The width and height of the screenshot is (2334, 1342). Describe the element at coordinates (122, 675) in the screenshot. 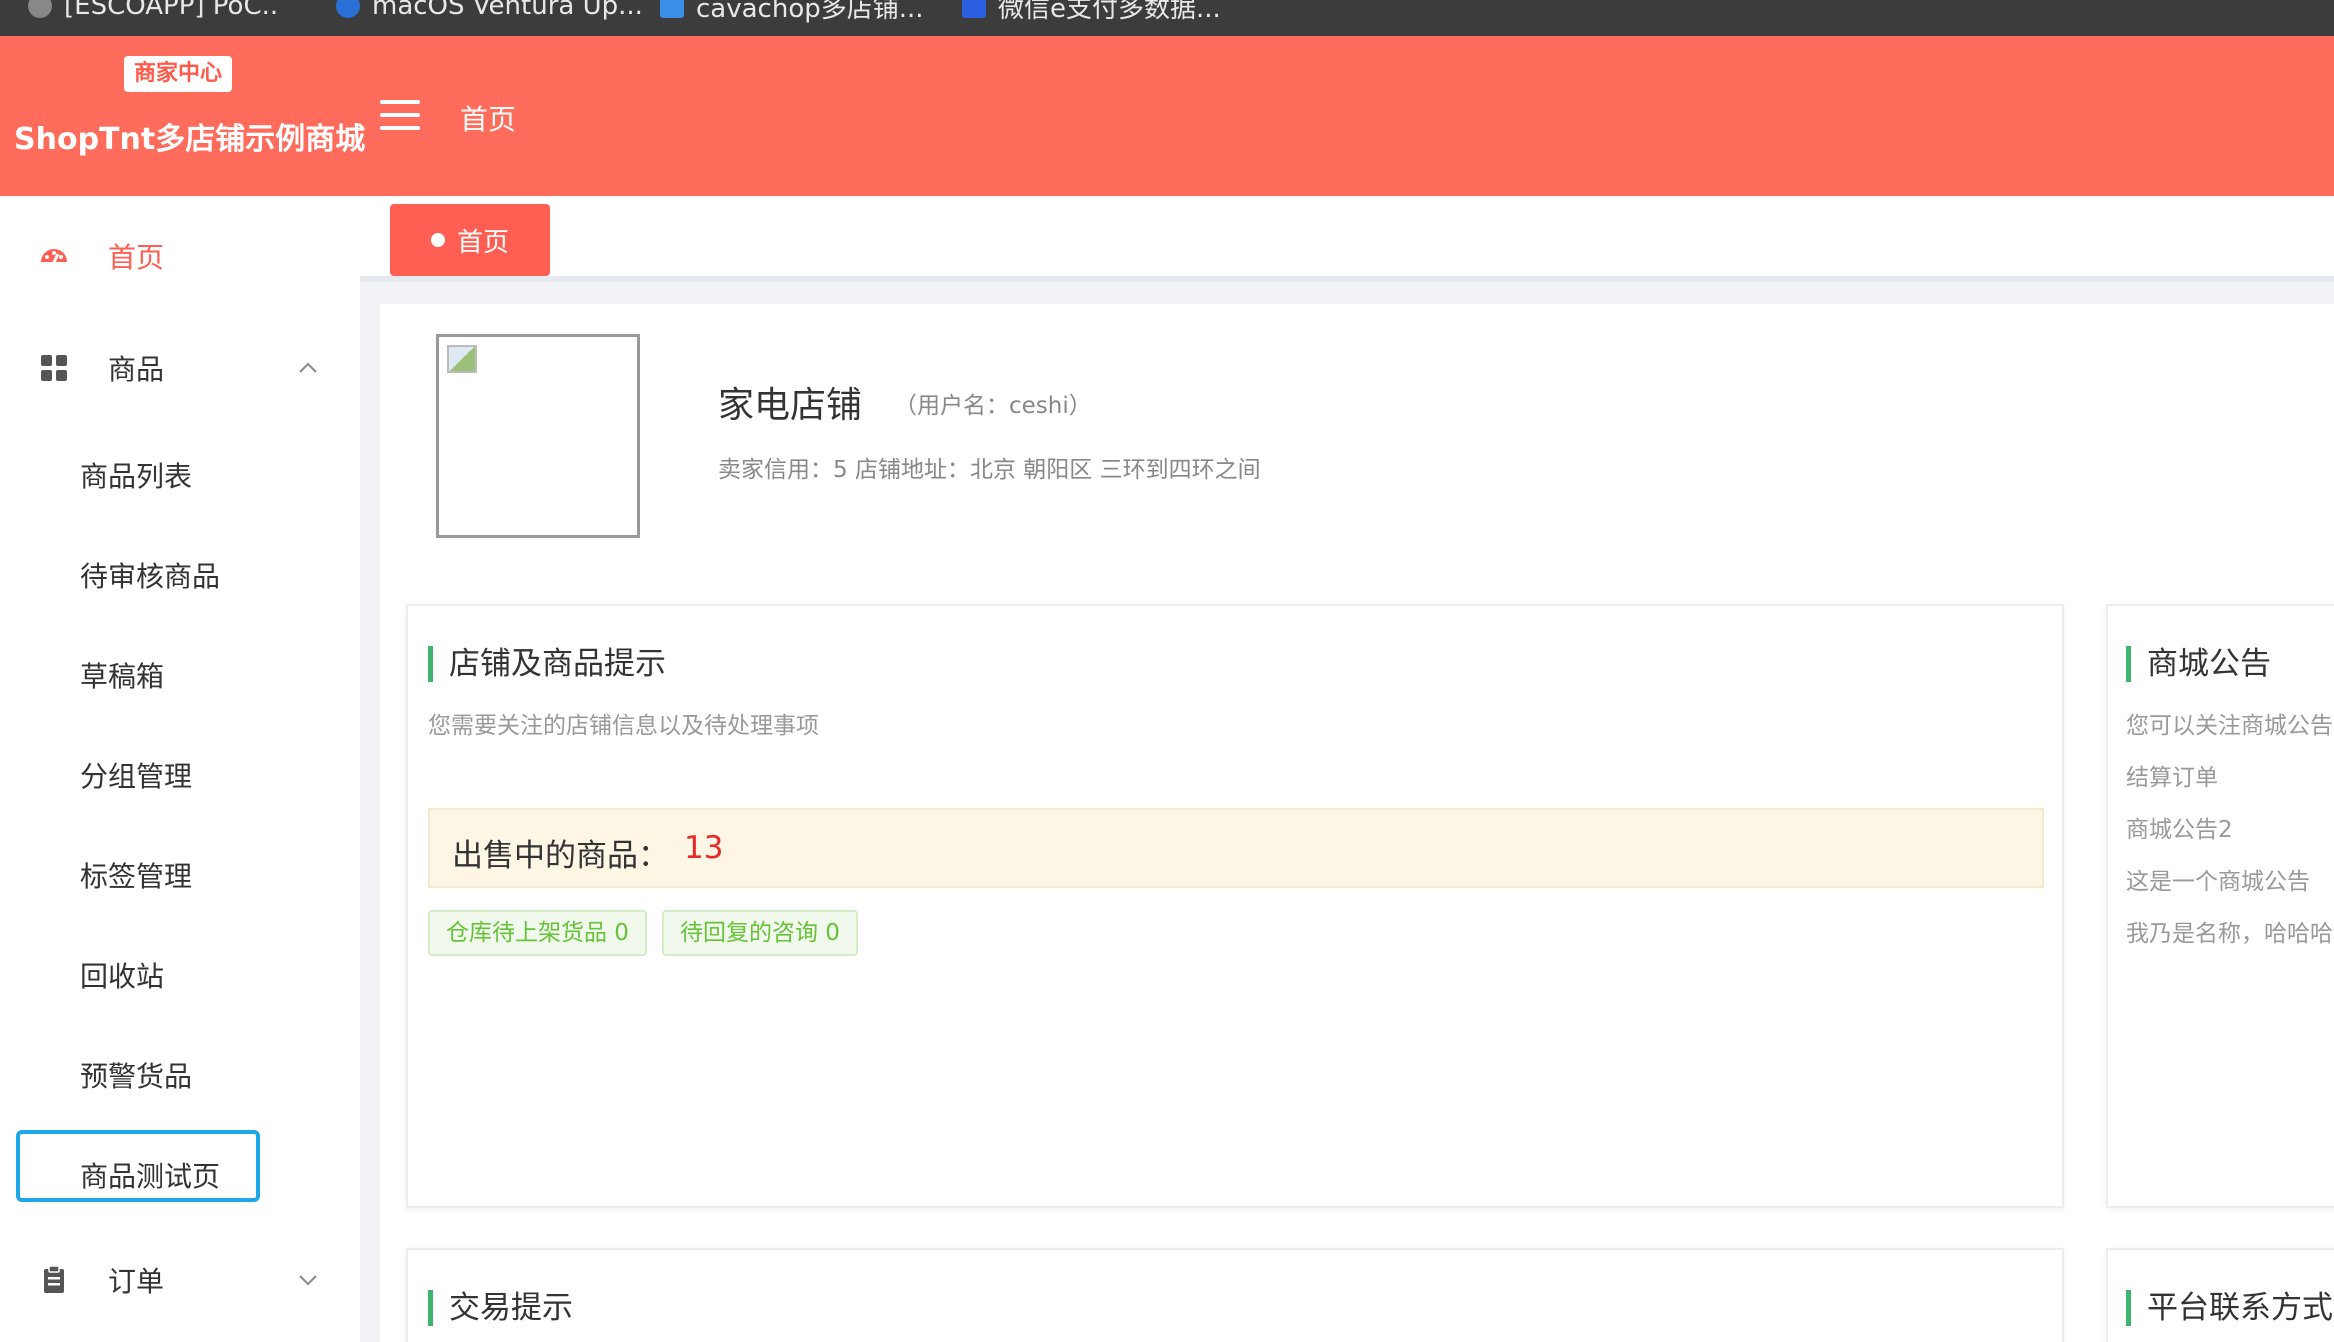

I see `sidebar-subitem-drafts: 草稿箱` at that location.